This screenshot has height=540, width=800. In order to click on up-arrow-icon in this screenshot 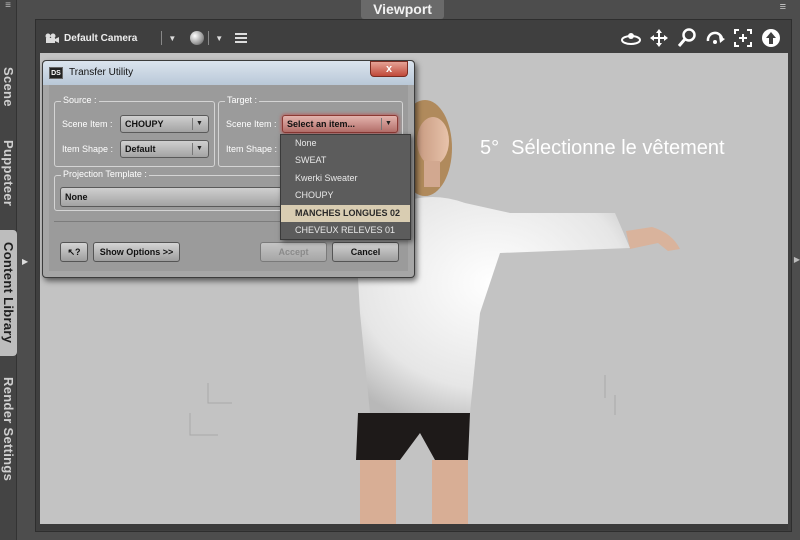, I will do `click(771, 38)`.